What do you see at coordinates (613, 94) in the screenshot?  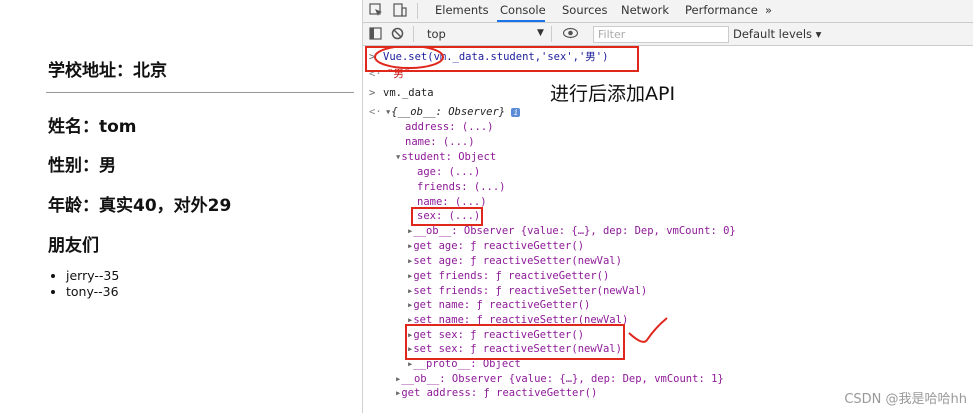 I see `annotation-text: 进行后添加API` at bounding box center [613, 94].